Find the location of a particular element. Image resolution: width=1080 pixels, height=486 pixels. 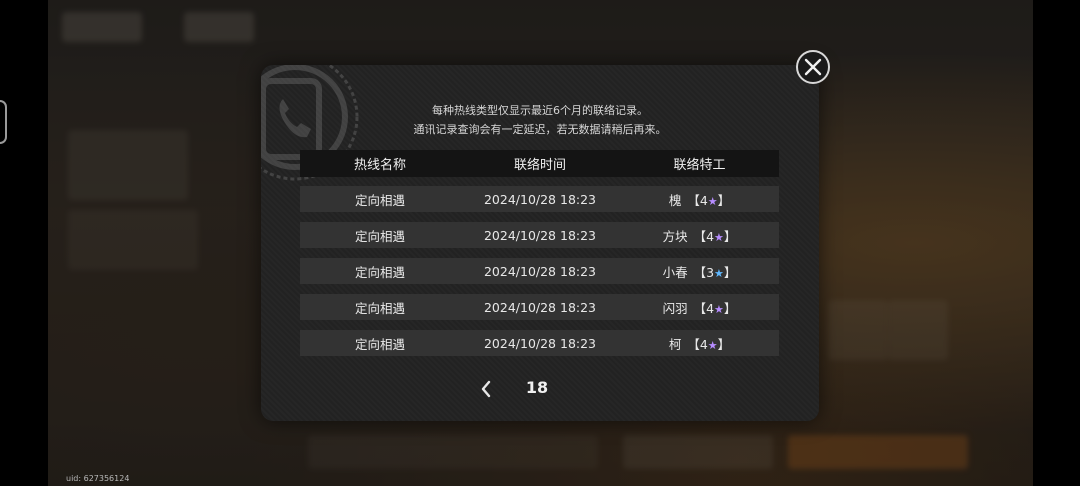

close-icon is located at coordinates (813, 67).